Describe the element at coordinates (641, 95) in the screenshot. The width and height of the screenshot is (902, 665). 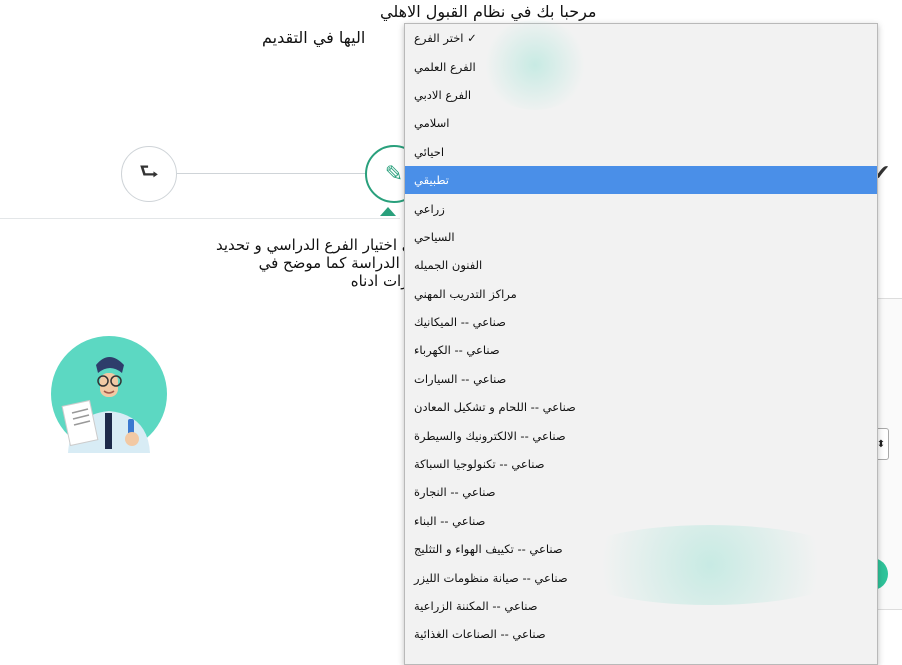
I see `dropdown-option: الفرع الادبي` at that location.